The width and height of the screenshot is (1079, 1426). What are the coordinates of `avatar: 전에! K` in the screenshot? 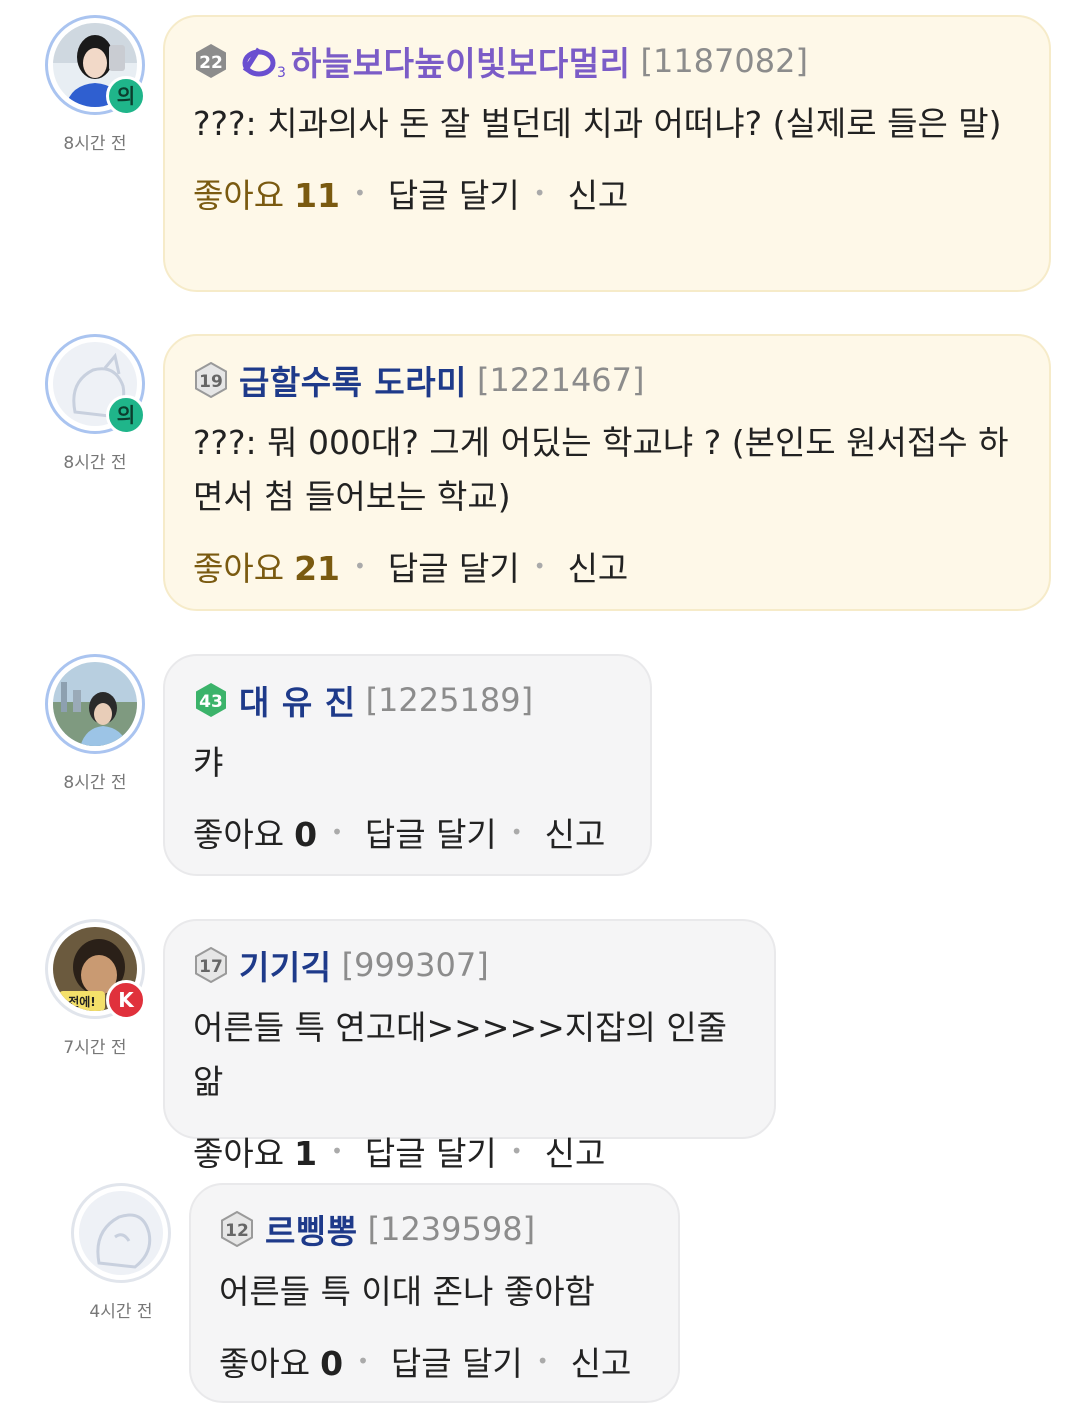 It's located at (95, 969).